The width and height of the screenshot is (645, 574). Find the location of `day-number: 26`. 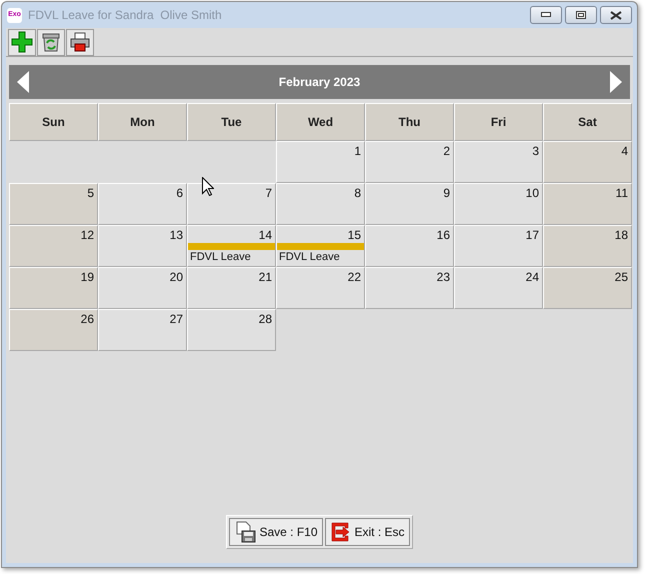

day-number: 26 is located at coordinates (87, 319).